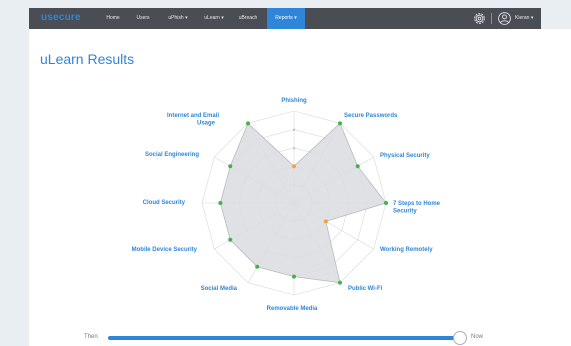  What do you see at coordinates (477, 337) in the screenshot?
I see `slider-now-label: Now` at bounding box center [477, 337].